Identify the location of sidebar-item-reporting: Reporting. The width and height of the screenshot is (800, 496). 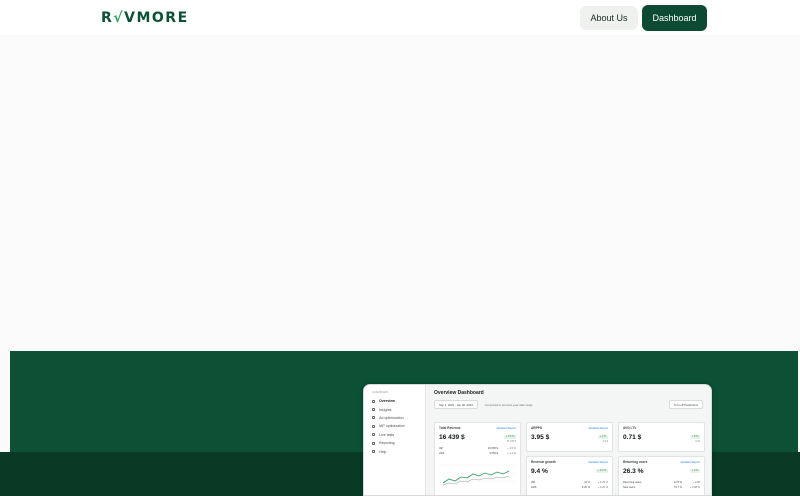
(398, 443).